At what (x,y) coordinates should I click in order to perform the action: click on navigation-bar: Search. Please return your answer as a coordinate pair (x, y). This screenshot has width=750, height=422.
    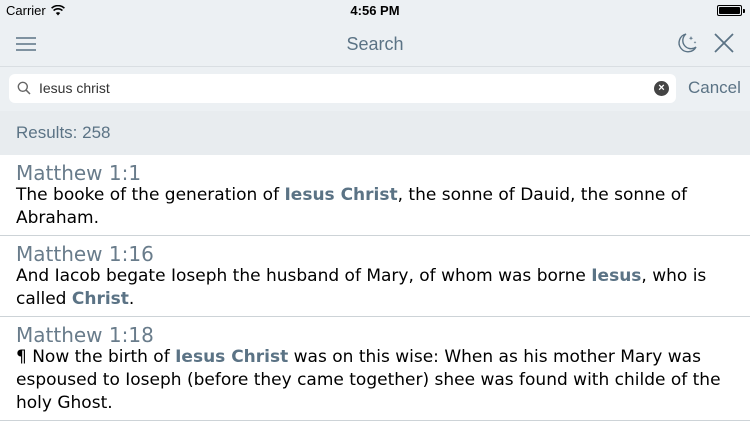
    Looking at the image, I should click on (375, 44).